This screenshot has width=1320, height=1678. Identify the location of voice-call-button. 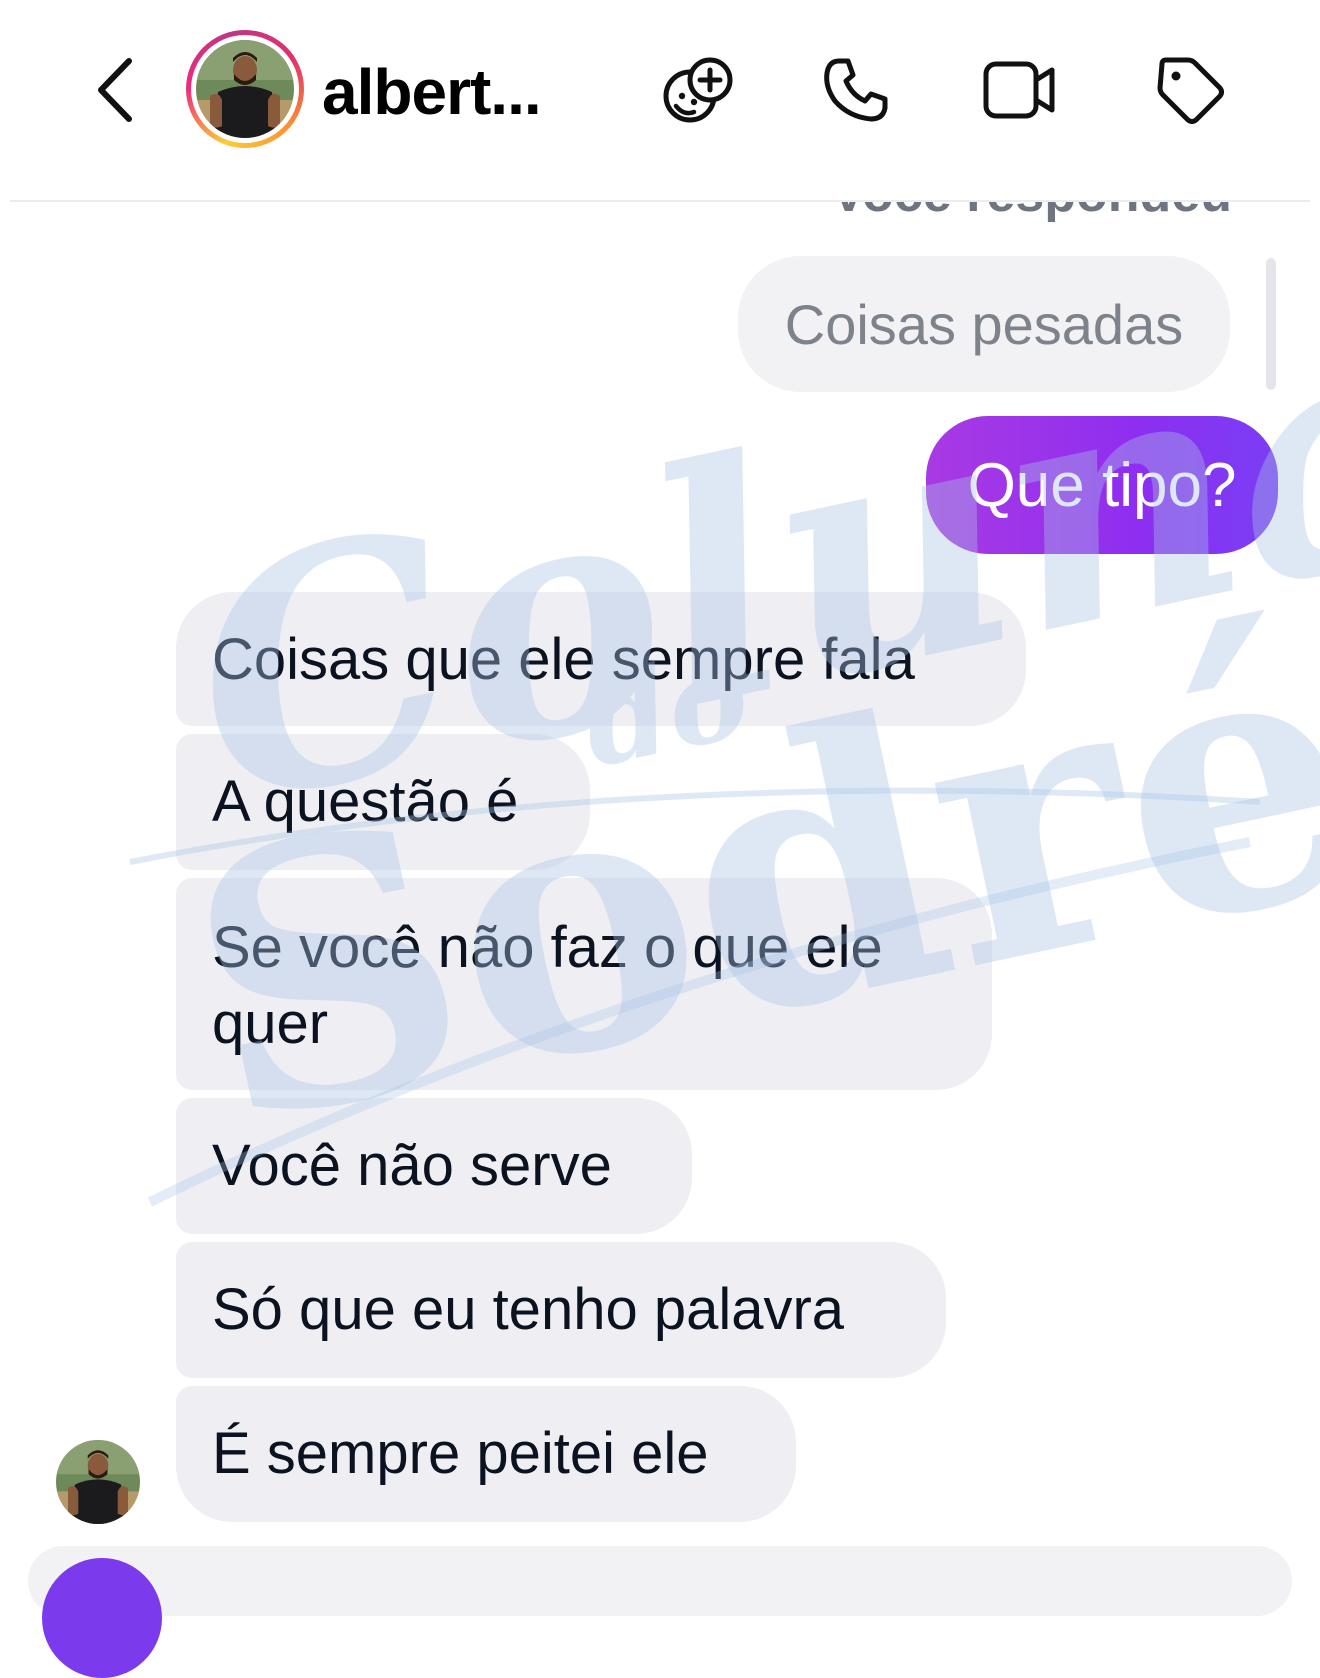
(856, 90).